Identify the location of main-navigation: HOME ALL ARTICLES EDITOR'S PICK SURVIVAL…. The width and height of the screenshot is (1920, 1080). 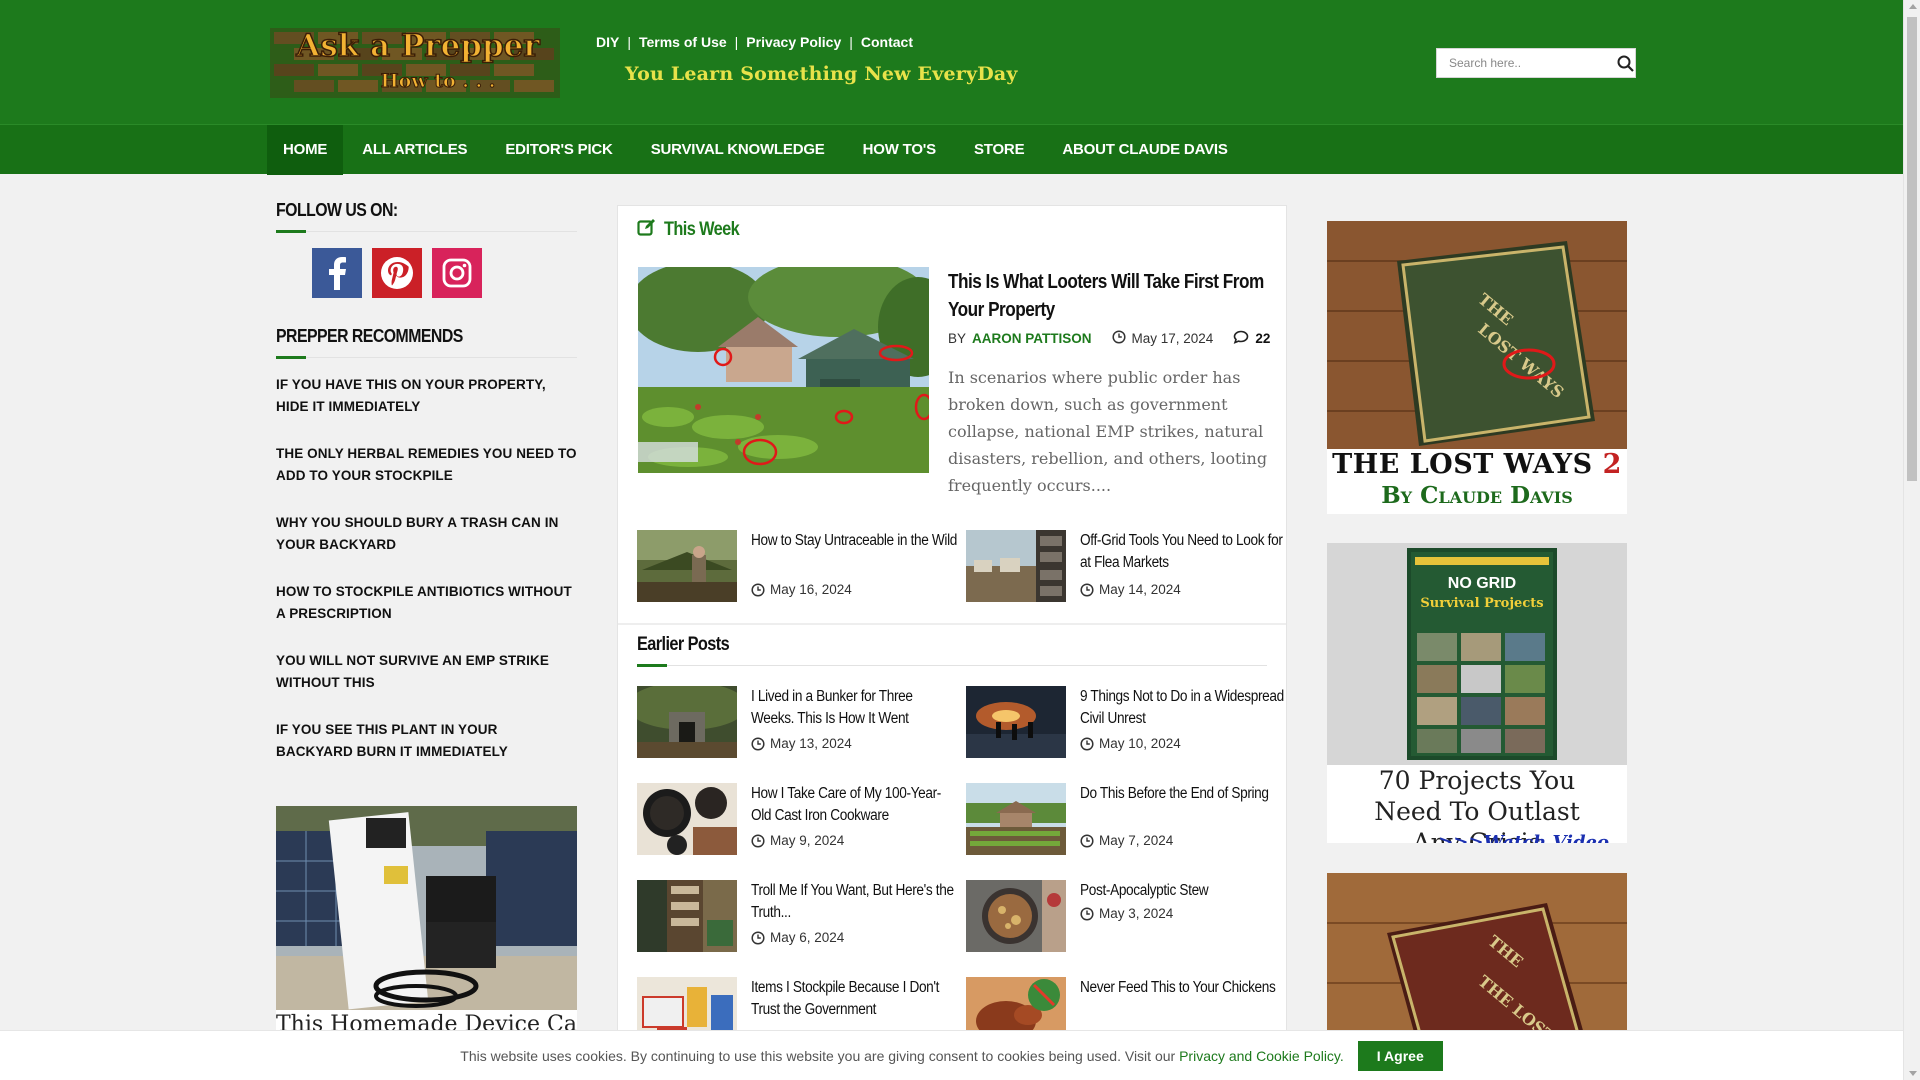
(951, 149).